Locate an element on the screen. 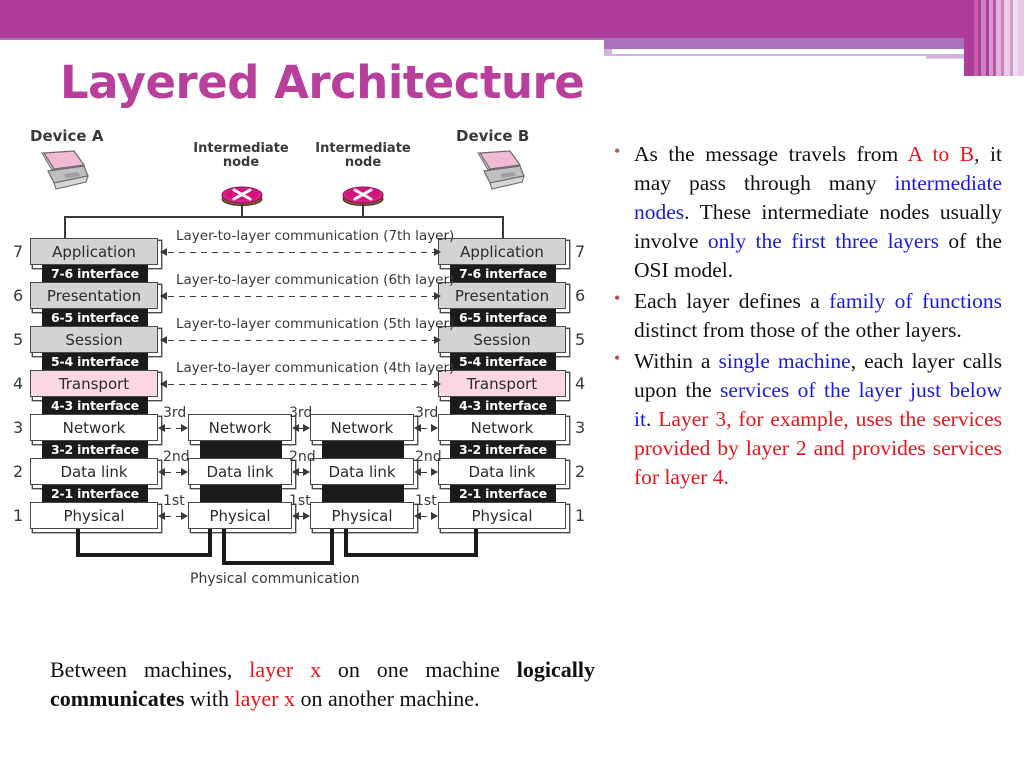 The width and height of the screenshot is (1024, 768). device-b-interface-1: 7-6 interface is located at coordinates (503, 273).